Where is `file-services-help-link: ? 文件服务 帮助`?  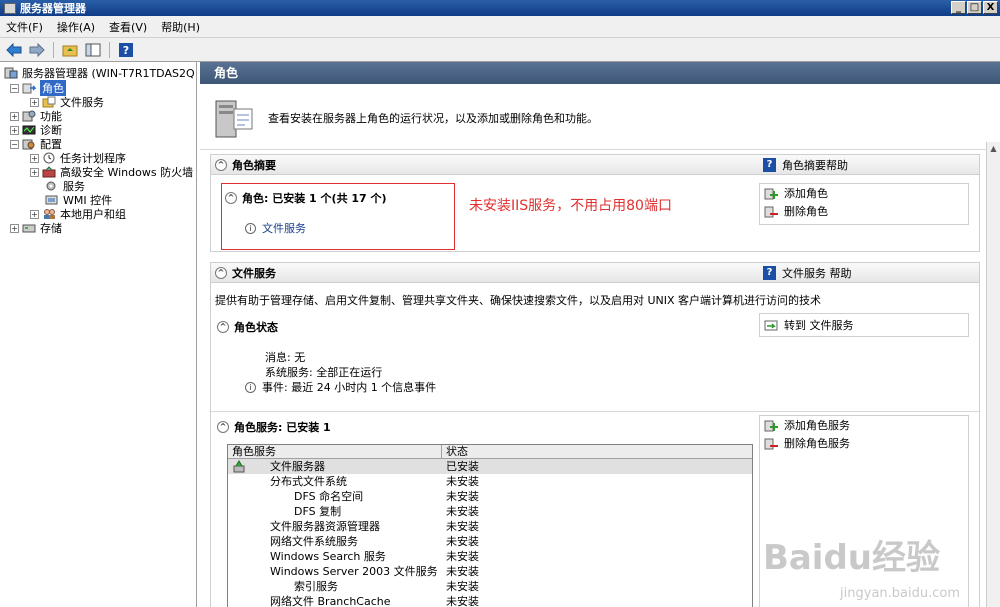
file-services-help-link: ? 文件服务 帮助 is located at coordinates (807, 273).